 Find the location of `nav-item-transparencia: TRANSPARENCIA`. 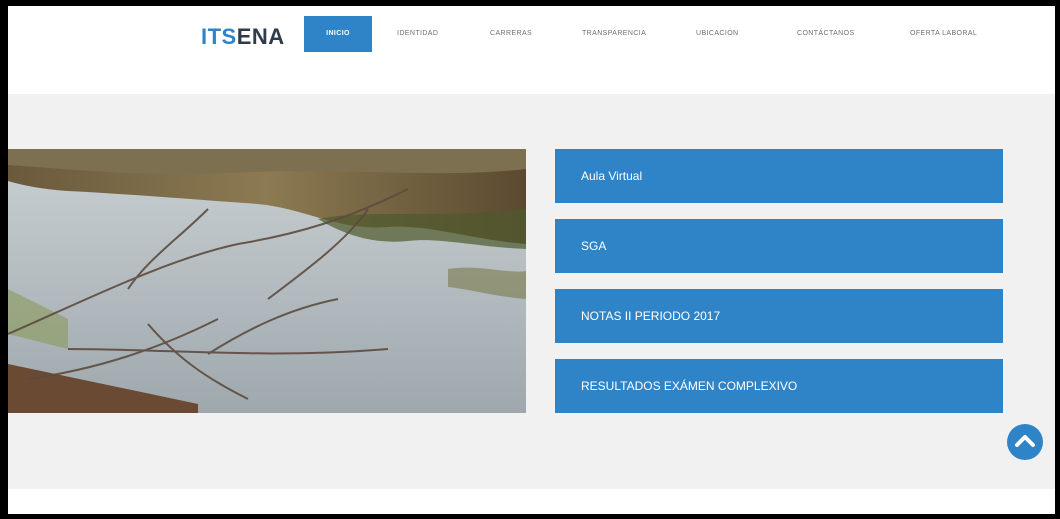

nav-item-transparencia: TRANSPARENCIA is located at coordinates (614, 34).